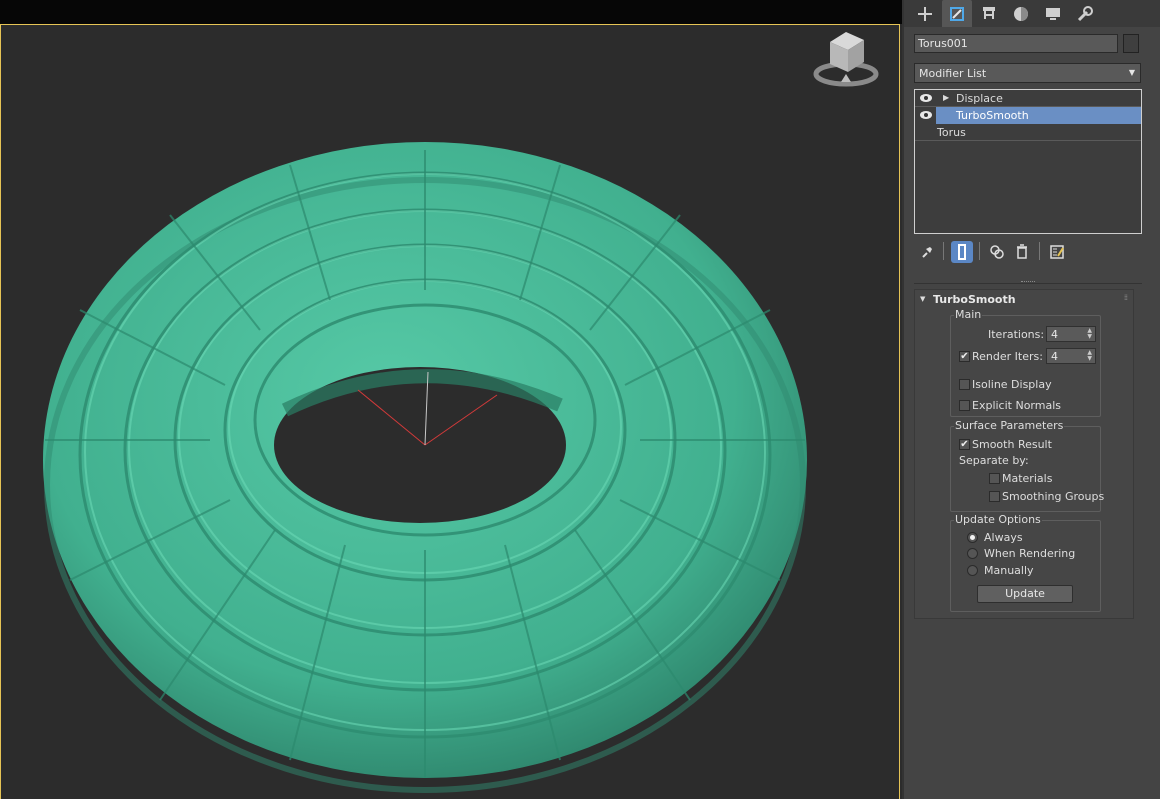  Describe the element at coordinates (974, 299) in the screenshot. I see `rollout-title: TurboSmooth` at that location.